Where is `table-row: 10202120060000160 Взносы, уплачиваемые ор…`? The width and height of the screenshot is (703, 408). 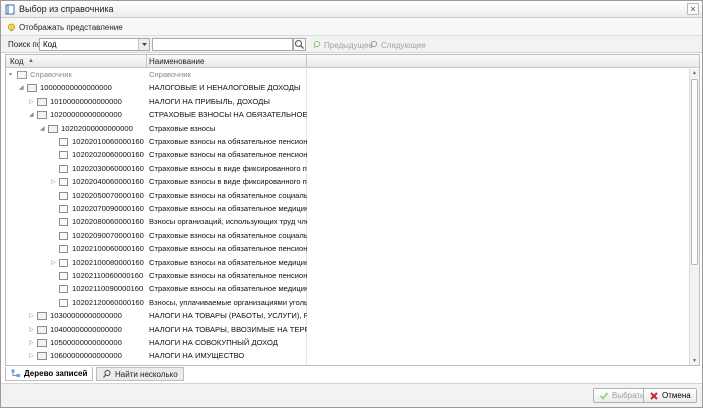
table-row: 10202120060000160 Взносы, уплачиваемые ор… is located at coordinates (347, 303).